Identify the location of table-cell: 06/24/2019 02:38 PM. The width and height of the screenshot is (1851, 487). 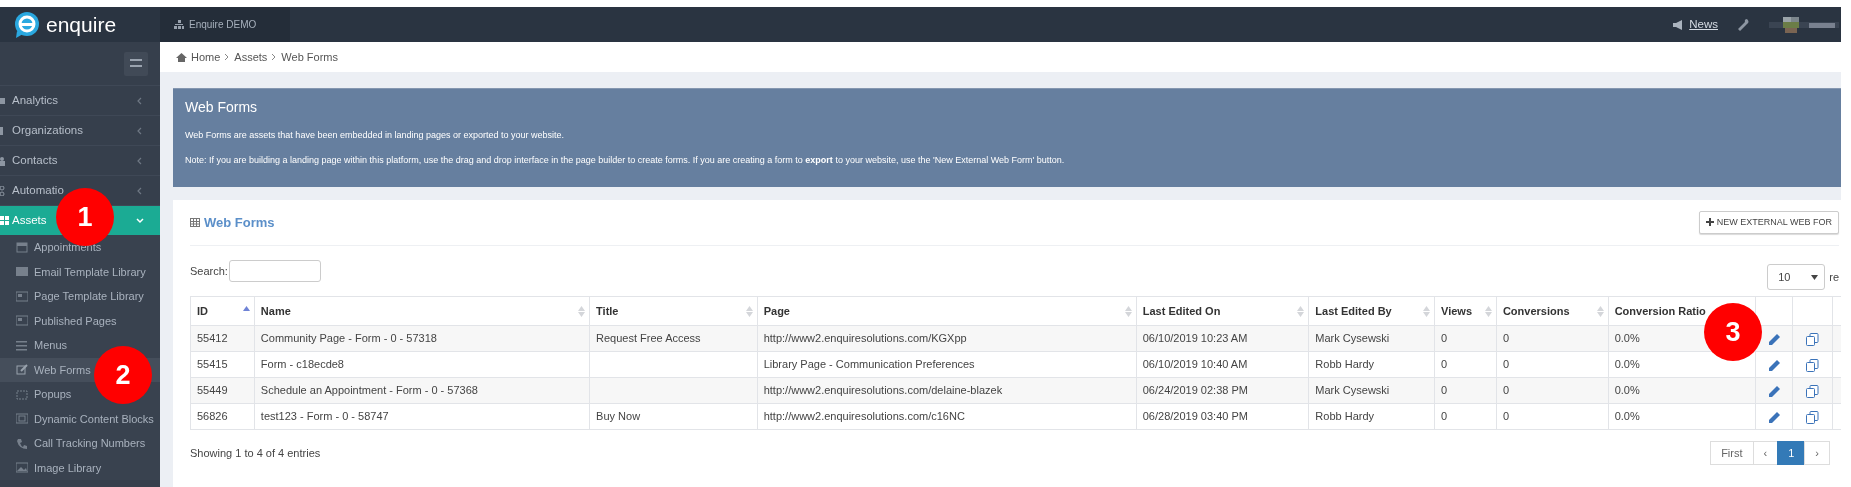
(1195, 390).